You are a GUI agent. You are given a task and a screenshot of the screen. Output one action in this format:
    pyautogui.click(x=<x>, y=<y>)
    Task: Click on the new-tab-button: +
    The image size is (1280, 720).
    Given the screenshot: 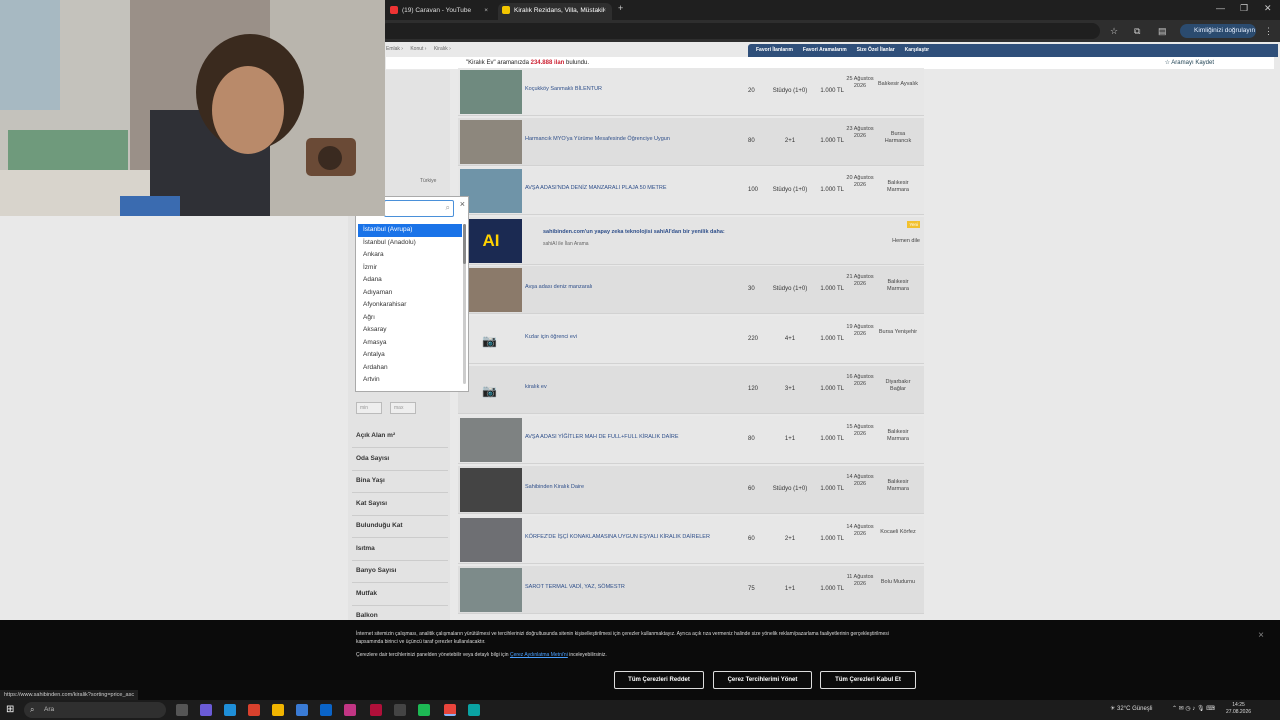 What is the action you would take?
    pyautogui.click(x=620, y=8)
    